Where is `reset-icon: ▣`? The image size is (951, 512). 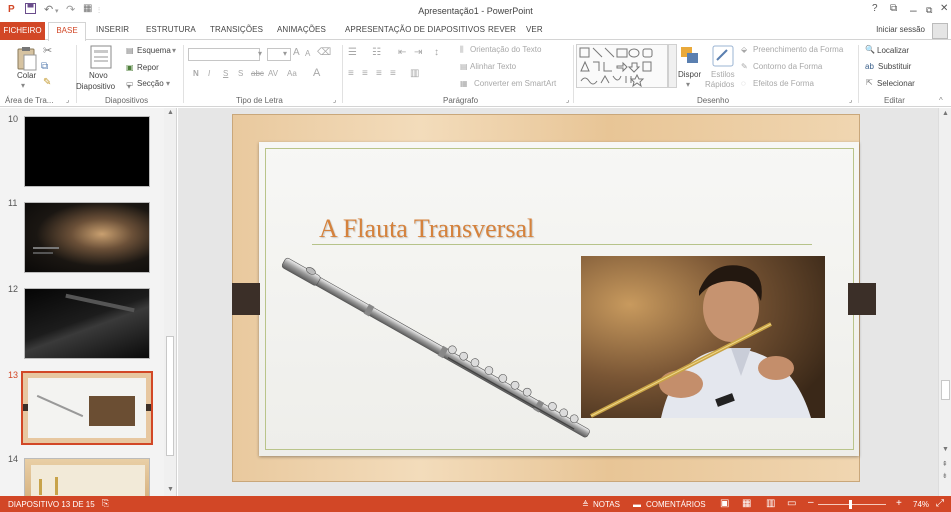 reset-icon: ▣ is located at coordinates (130, 67).